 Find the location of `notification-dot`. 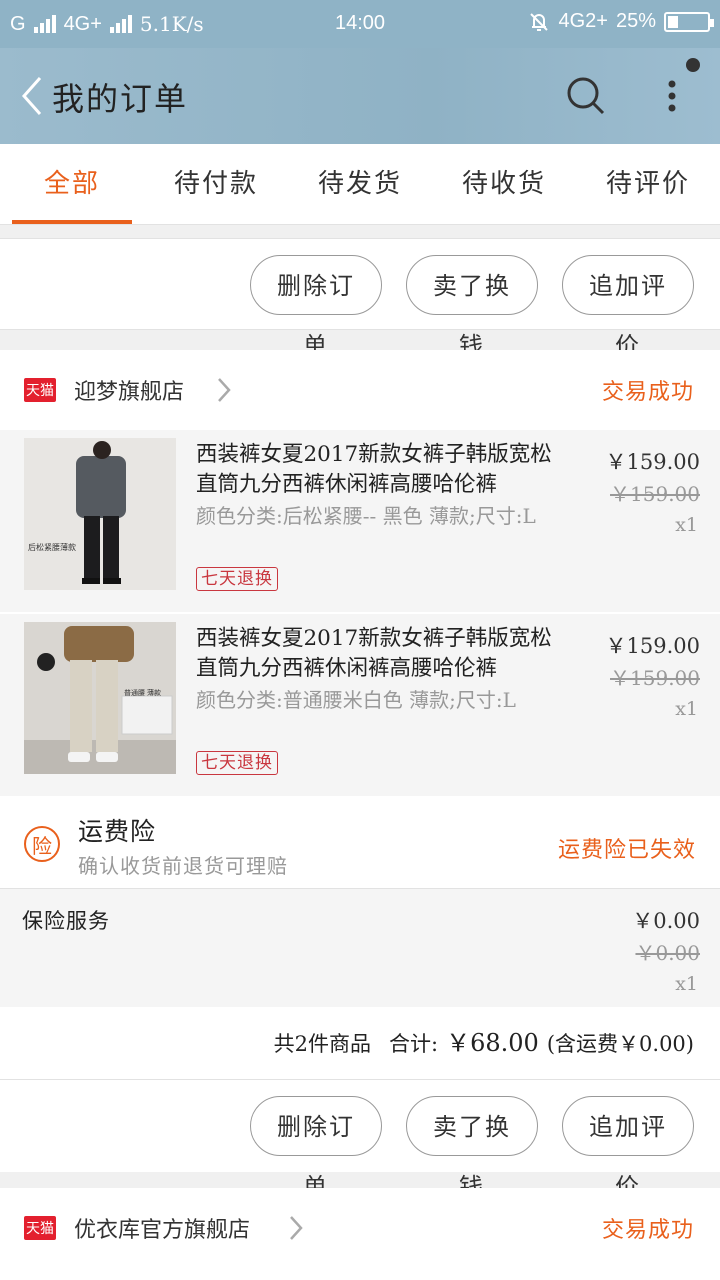

notification-dot is located at coordinates (693, 65).